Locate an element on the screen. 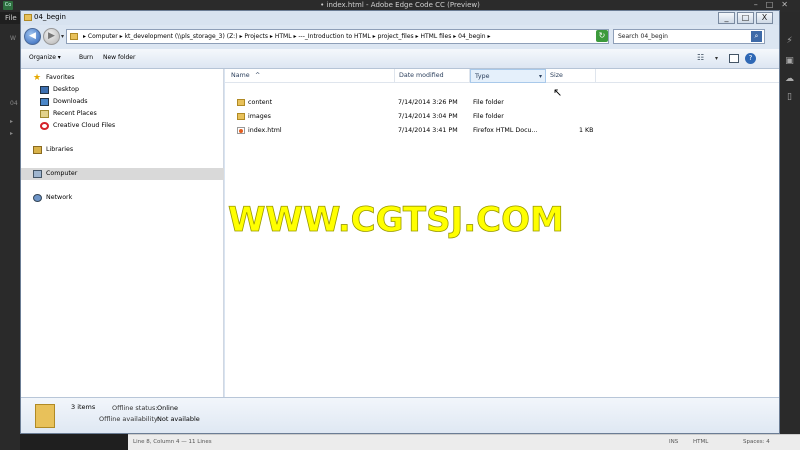 The height and width of the screenshot is (450, 800). back-button: ◀ is located at coordinates (32, 36).